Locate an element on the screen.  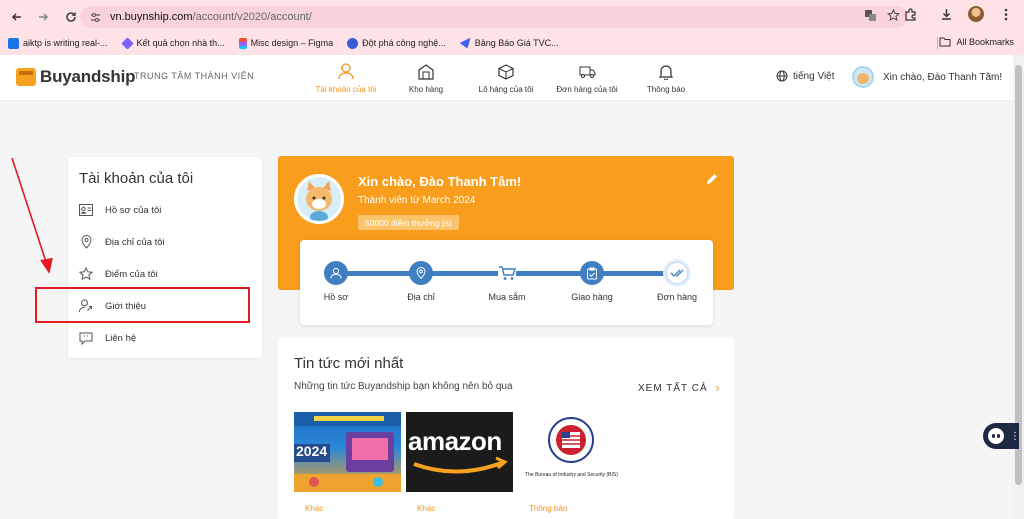
step-shopping: Mua sắm is located at coordinates (507, 281).